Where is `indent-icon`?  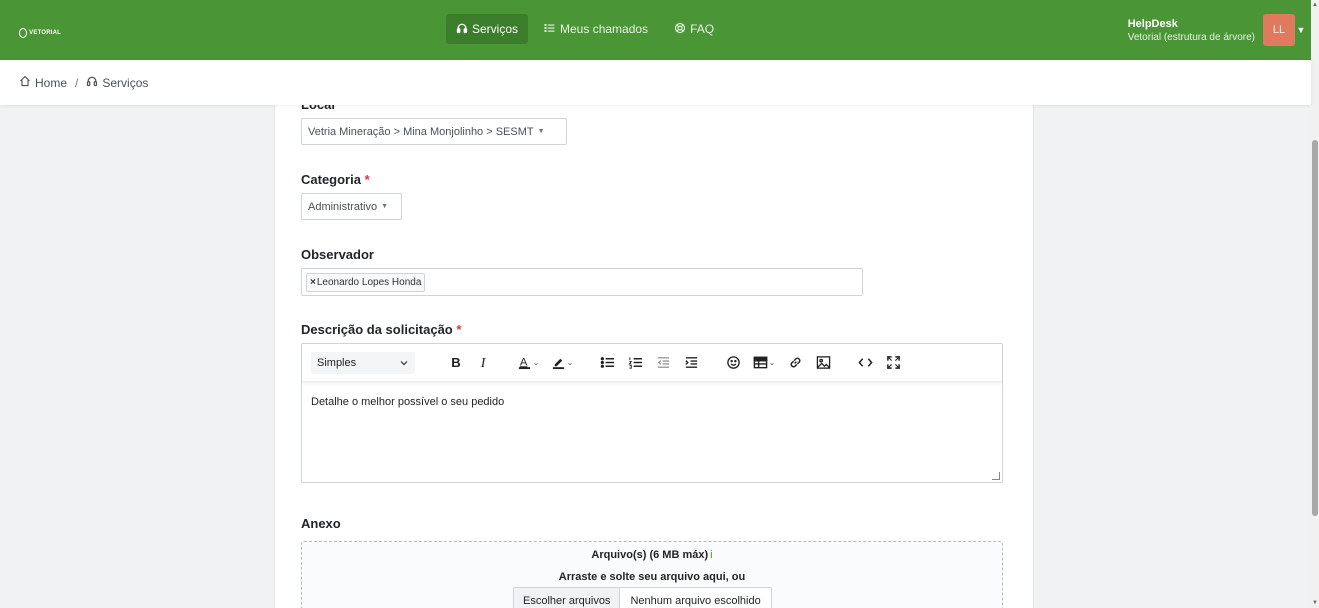
indent-icon is located at coordinates (690, 362).